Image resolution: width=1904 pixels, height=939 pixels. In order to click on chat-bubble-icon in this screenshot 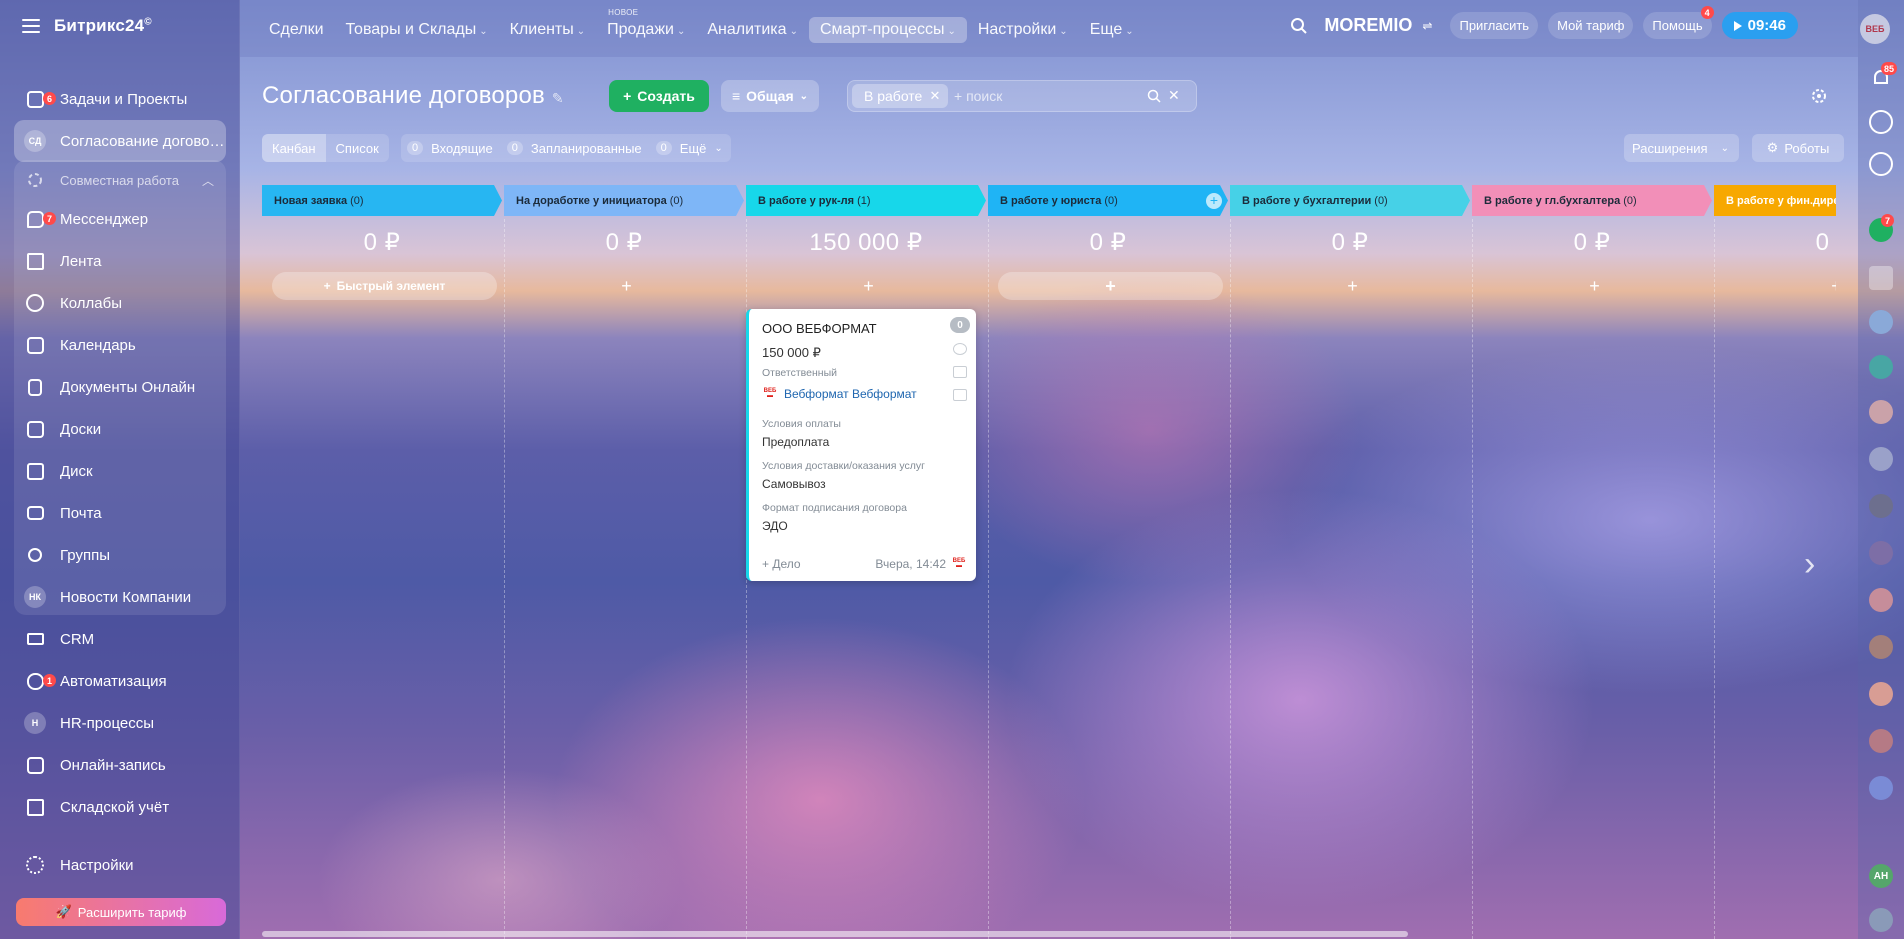, I will do `click(1881, 164)`.